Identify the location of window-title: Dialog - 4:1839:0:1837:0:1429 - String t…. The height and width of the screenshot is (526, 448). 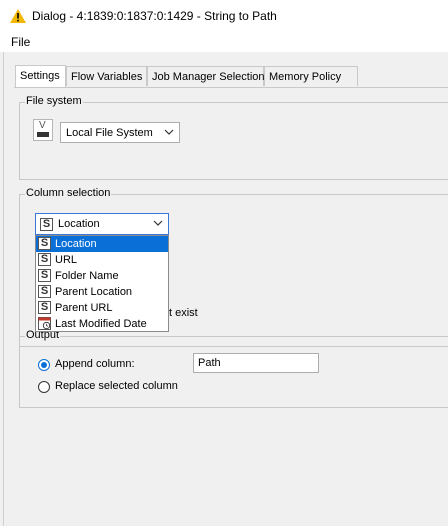
(154, 16).